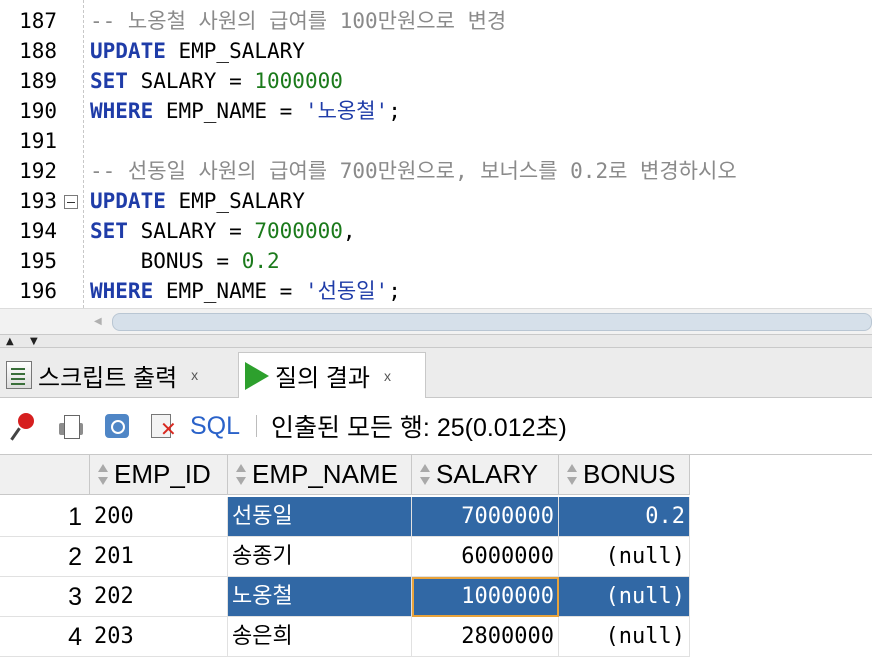 This screenshot has width=872, height=664. Describe the element at coordinates (436, 373) in the screenshot. I see `output-tab-bar: 스크립트 출력 x 질의 결과 x` at that location.